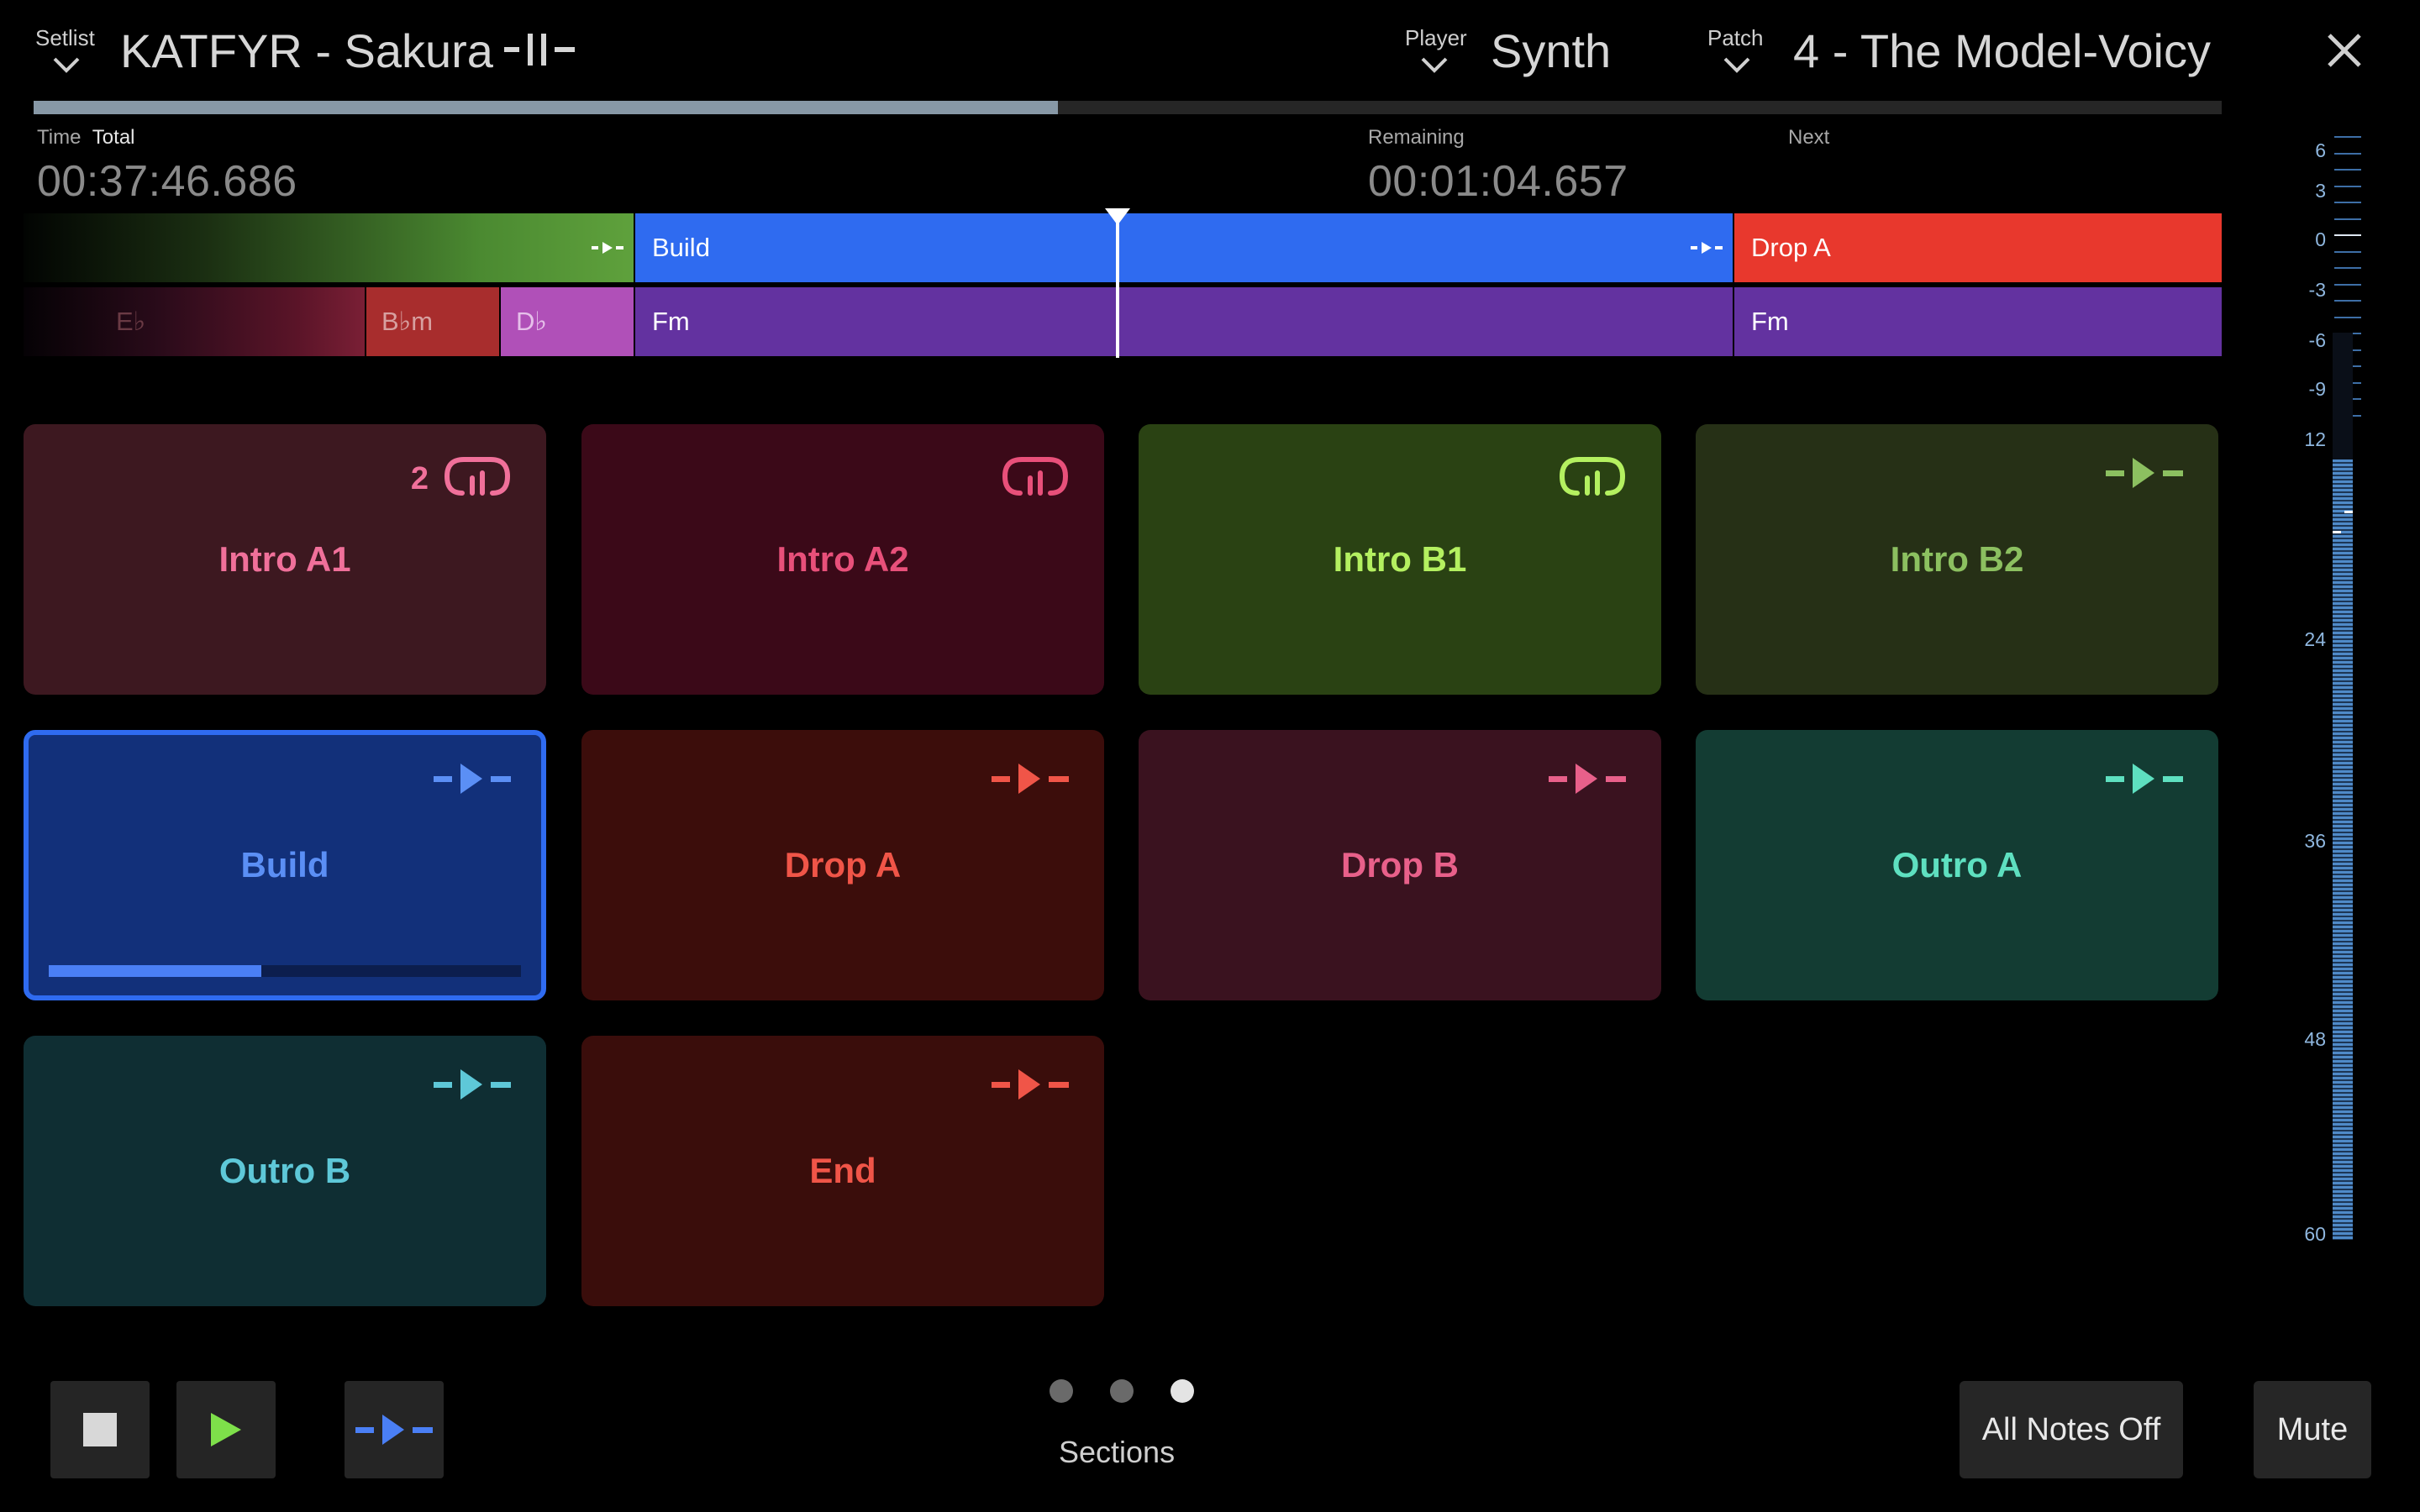 The image size is (2420, 1512). I want to click on section-pad: Intro A2, so click(842, 559).